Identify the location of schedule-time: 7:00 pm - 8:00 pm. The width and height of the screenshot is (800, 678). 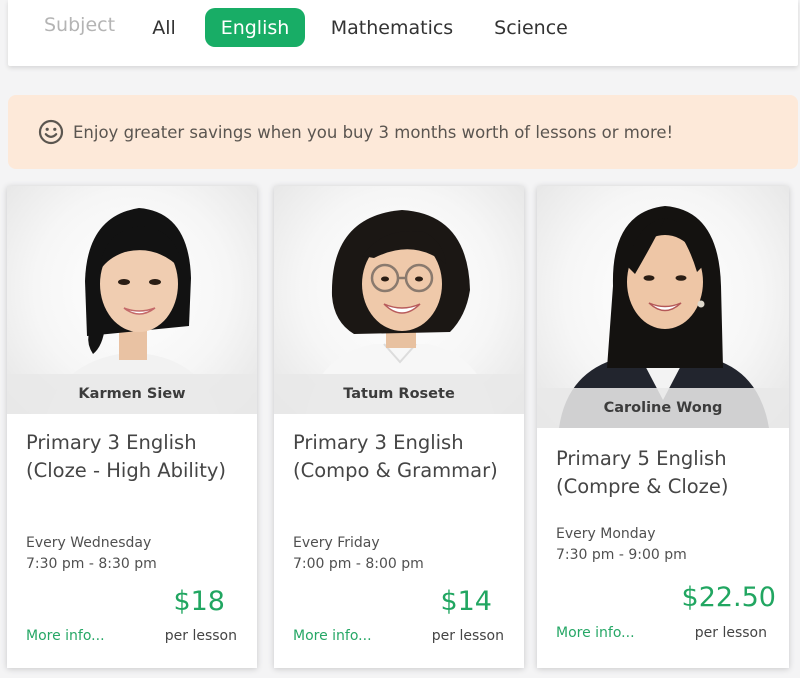
(358, 564).